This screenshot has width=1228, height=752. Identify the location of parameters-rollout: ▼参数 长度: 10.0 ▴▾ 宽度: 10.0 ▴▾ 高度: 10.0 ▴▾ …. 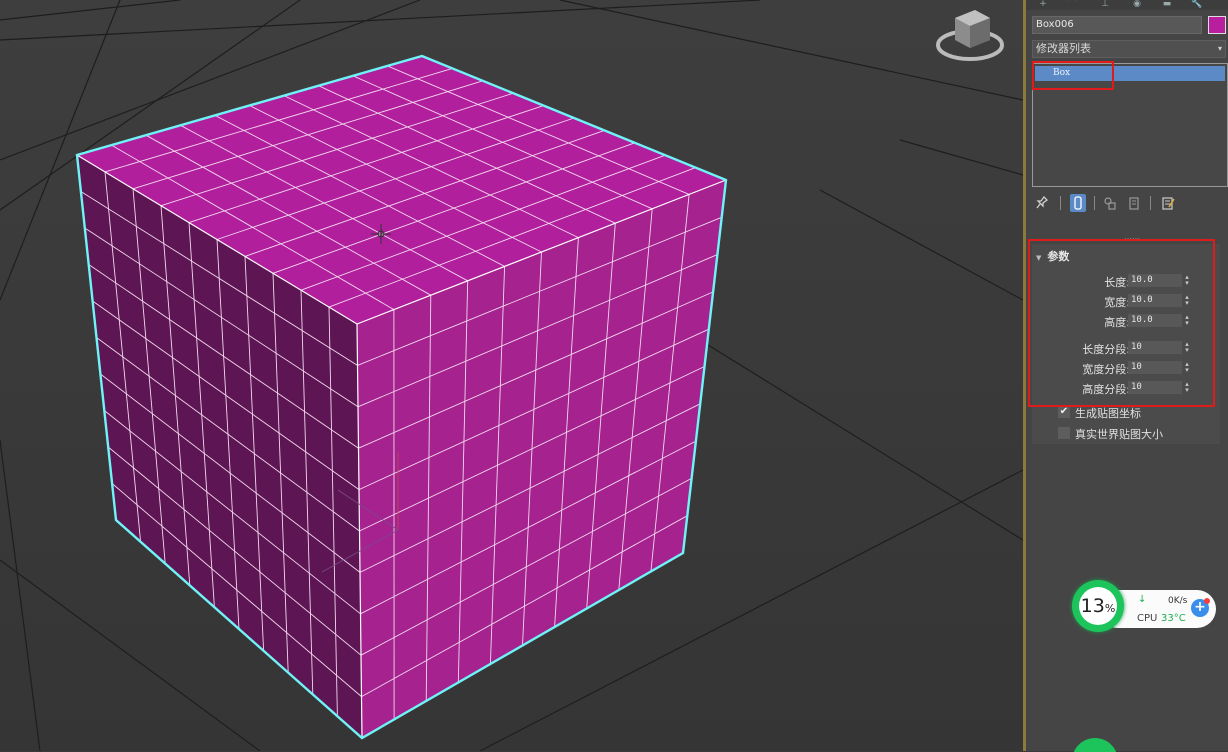
(1126, 344).